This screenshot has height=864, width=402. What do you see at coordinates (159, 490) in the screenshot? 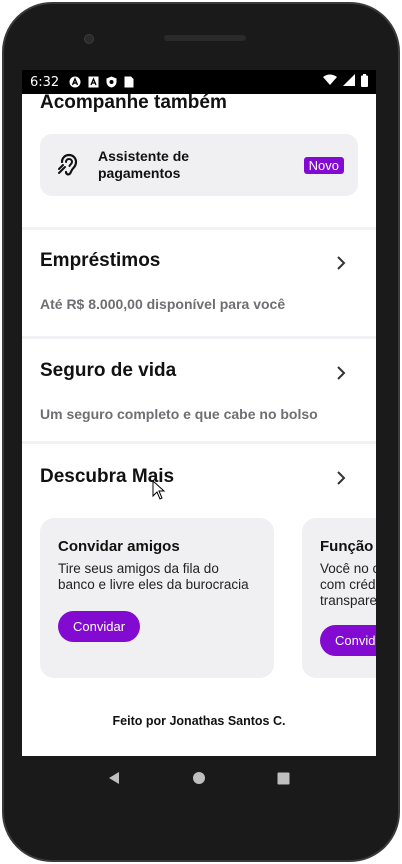
I see `mouse-cursor-icon` at bounding box center [159, 490].